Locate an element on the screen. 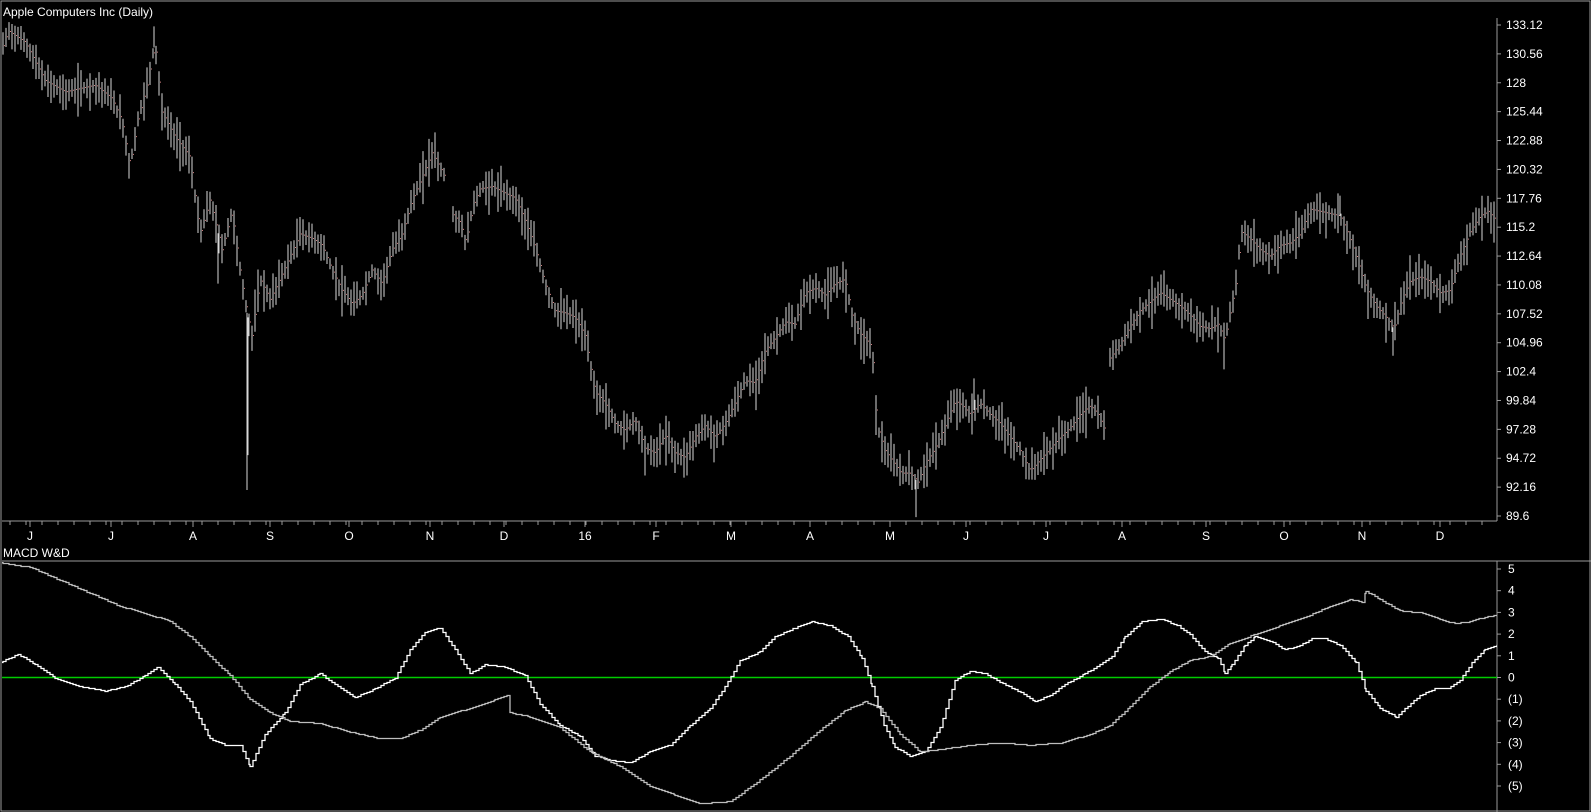  x-tick-label: F is located at coordinates (655, 536).